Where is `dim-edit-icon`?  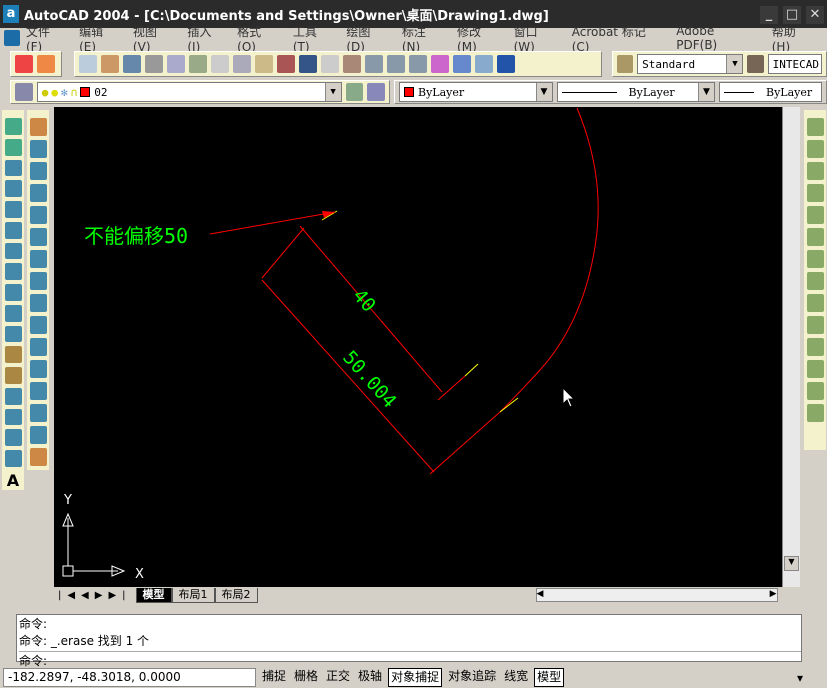
dim-edit-icon is located at coordinates (815, 391).